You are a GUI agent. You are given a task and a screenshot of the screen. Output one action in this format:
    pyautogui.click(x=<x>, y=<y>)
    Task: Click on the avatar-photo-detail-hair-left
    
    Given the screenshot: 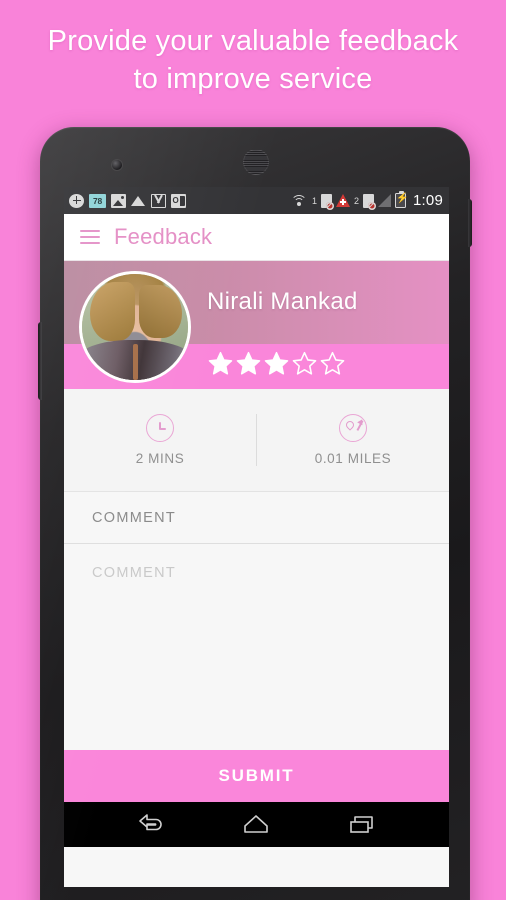 What is the action you would take?
    pyautogui.click(x=112, y=311)
    